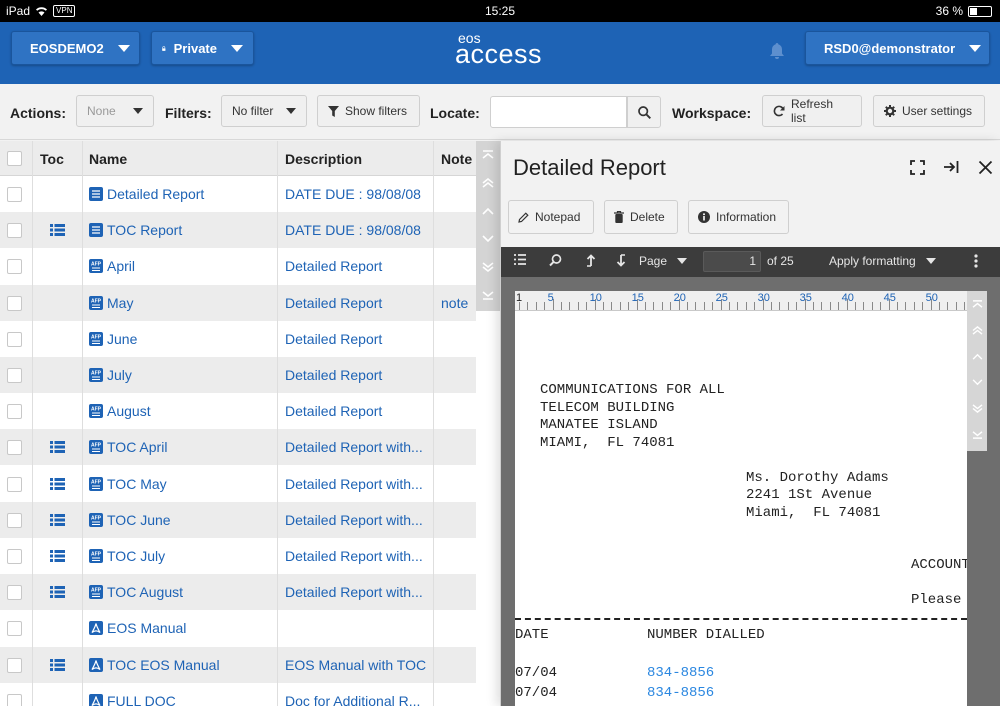 The image size is (1000, 706). What do you see at coordinates (738, 217) in the screenshot?
I see `information-button: Information` at bounding box center [738, 217].